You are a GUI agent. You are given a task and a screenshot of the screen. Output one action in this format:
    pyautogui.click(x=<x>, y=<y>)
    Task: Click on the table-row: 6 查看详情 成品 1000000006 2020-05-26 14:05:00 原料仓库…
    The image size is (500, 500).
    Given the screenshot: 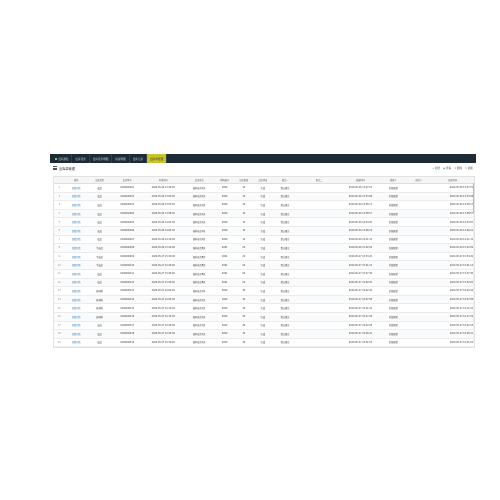 What is the action you would take?
    pyautogui.click(x=264, y=231)
    